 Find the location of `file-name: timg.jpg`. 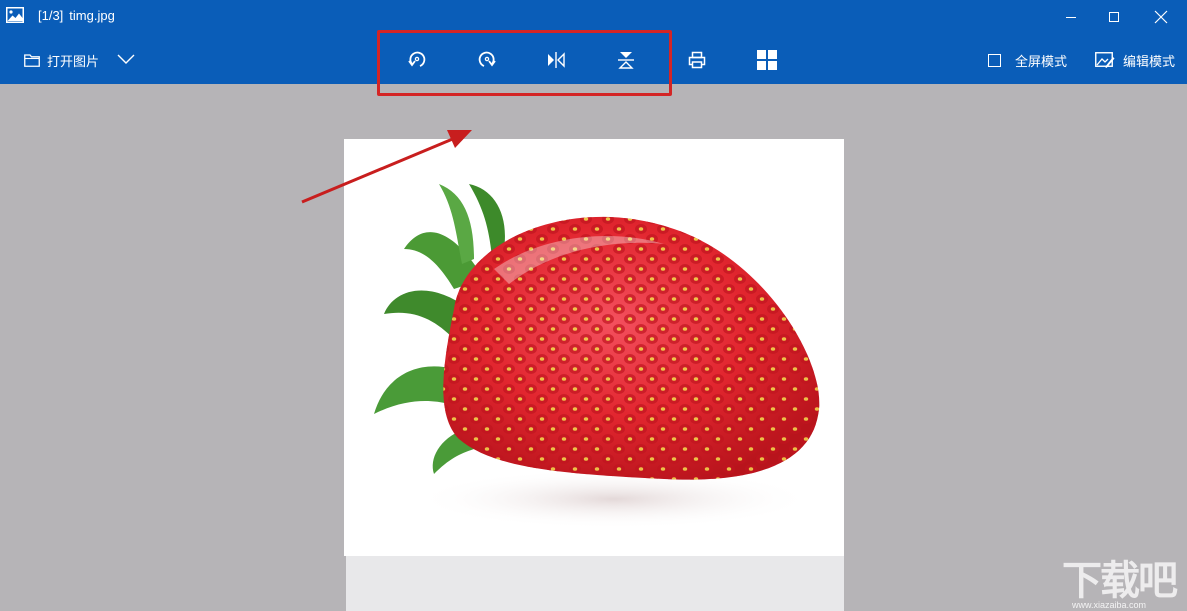

file-name: timg.jpg is located at coordinates (92, 15).